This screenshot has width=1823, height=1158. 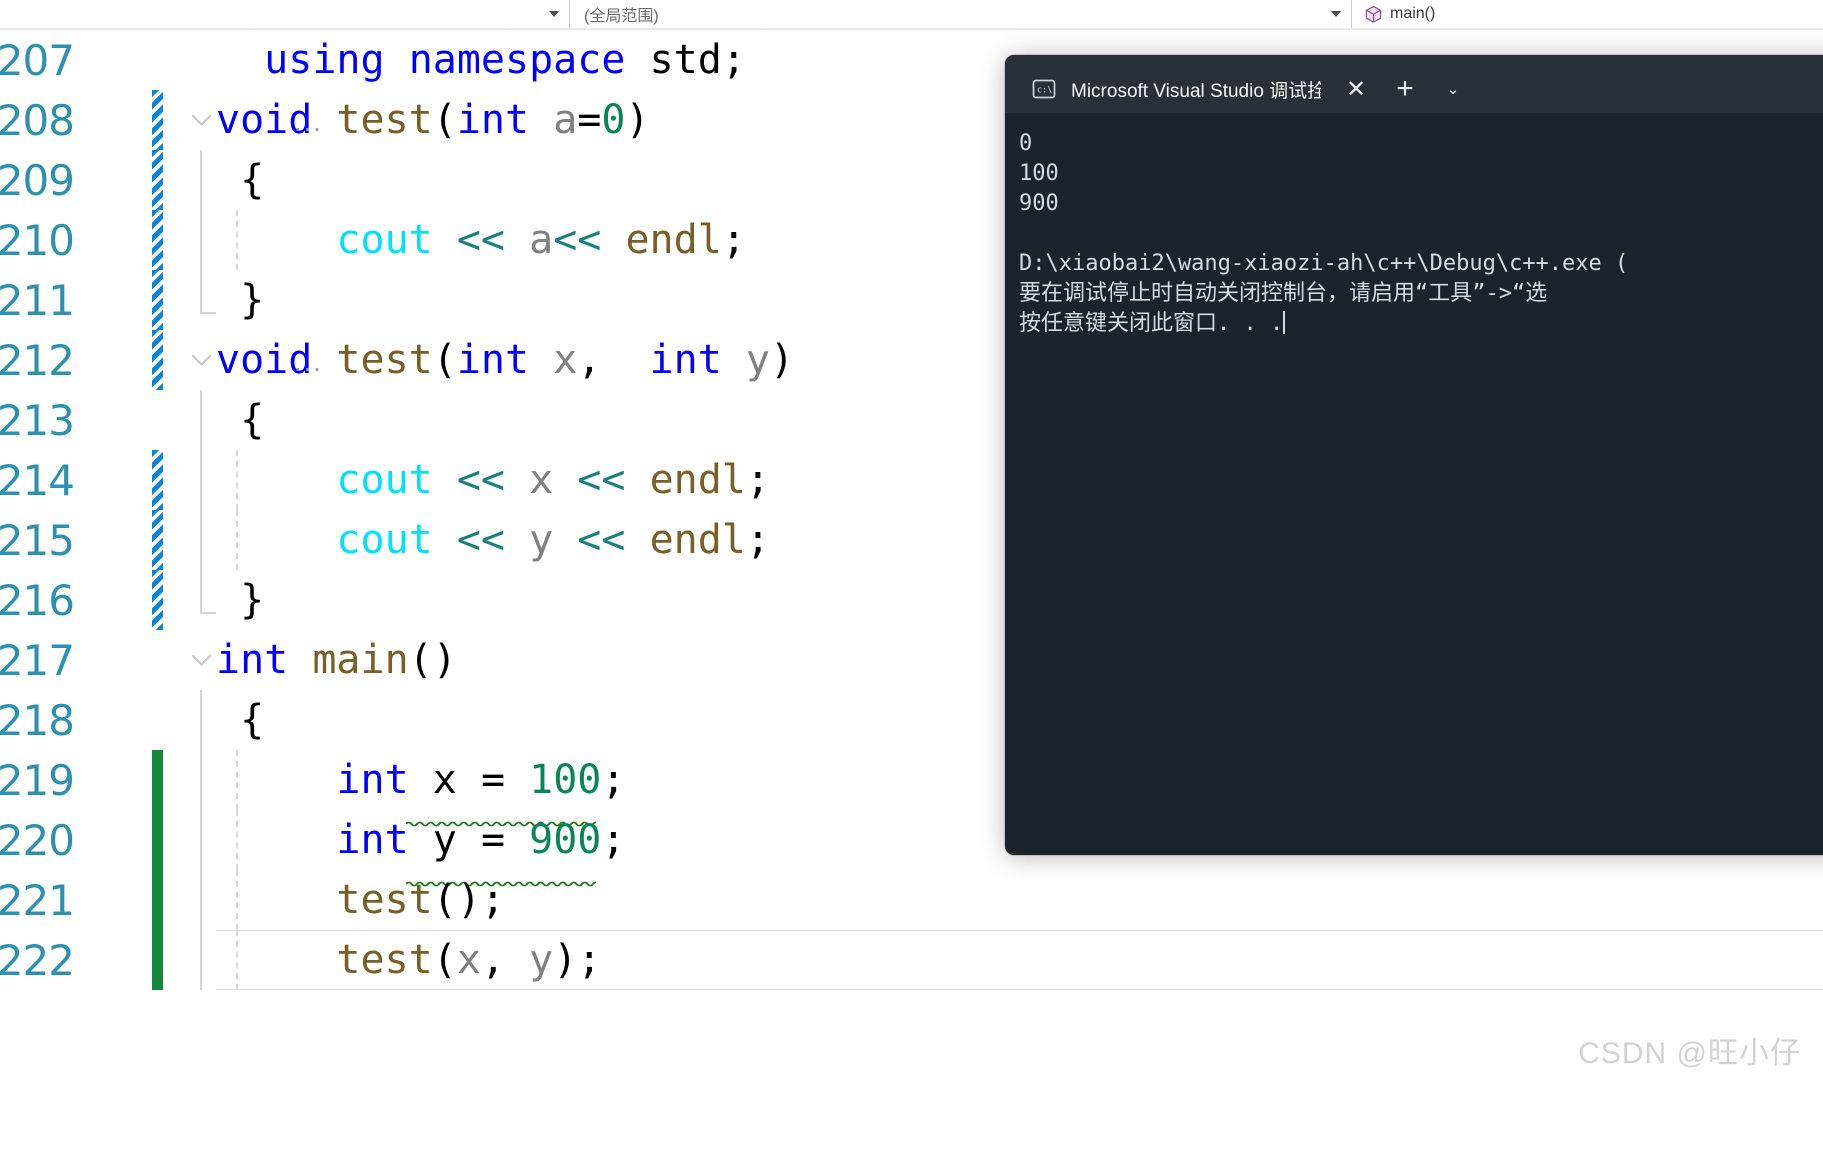 What do you see at coordinates (1283, 293) in the screenshot?
I see `console-output-line: 要在调试停止时自动关闭控制台，请启用“工具”->“选` at bounding box center [1283, 293].